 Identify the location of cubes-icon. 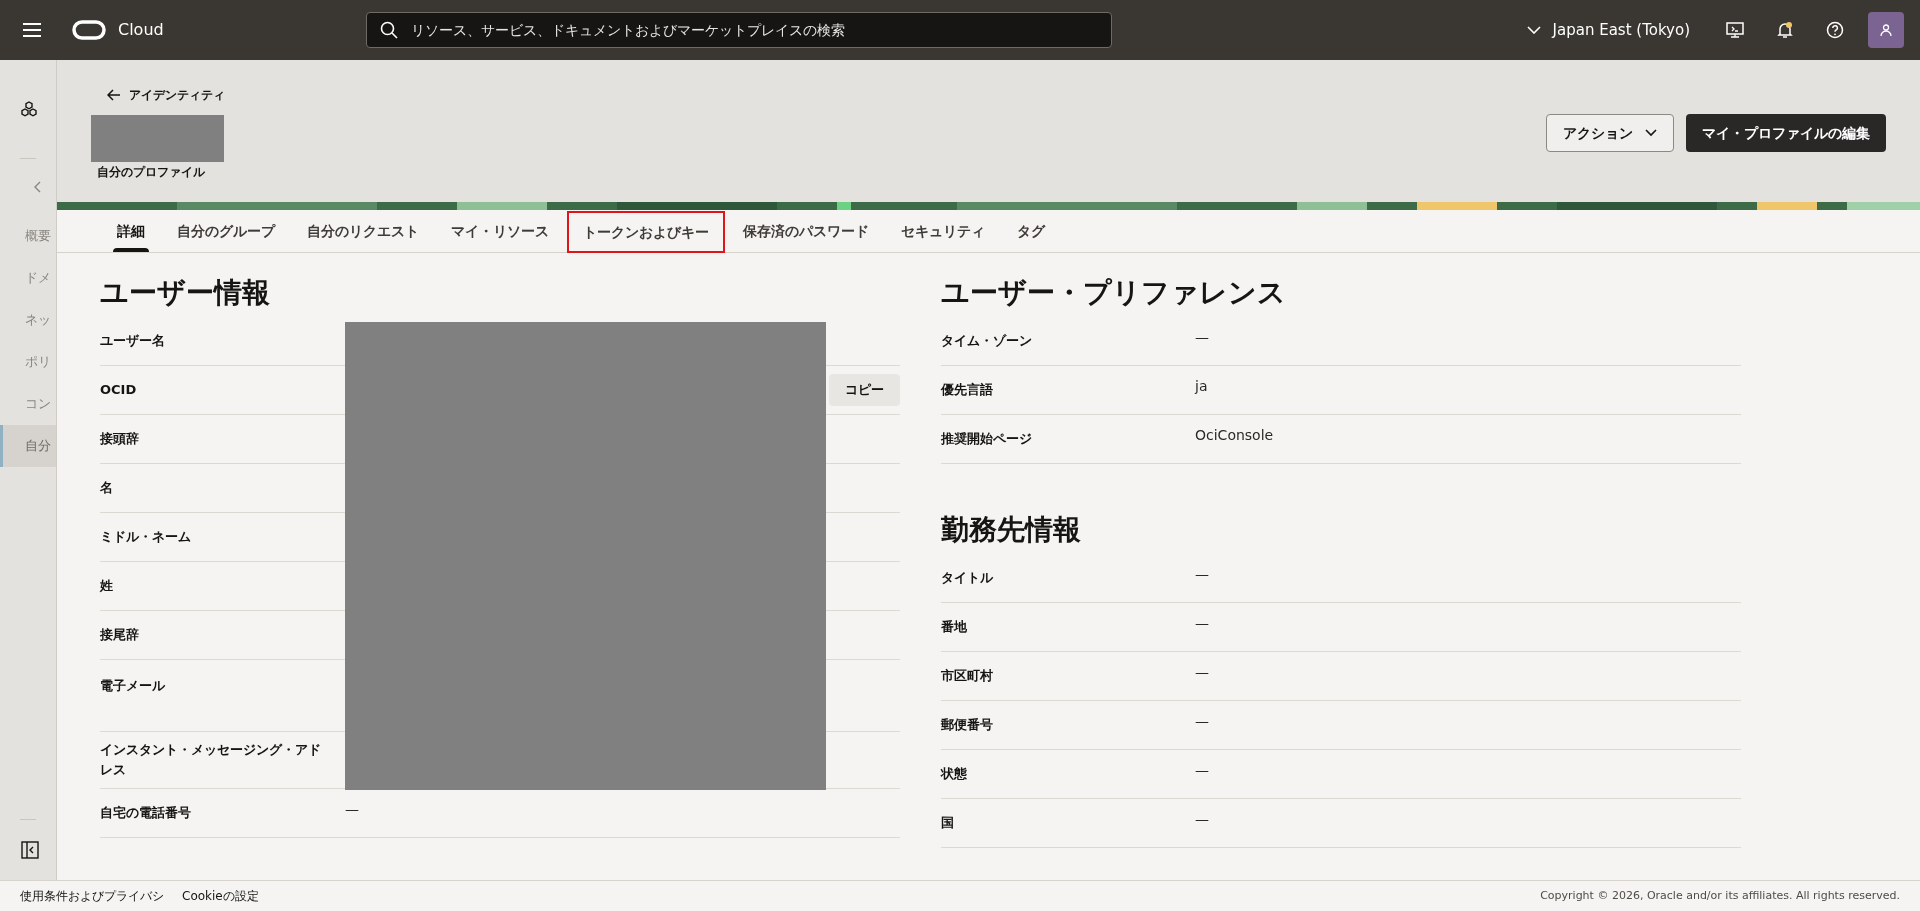
(29, 109).